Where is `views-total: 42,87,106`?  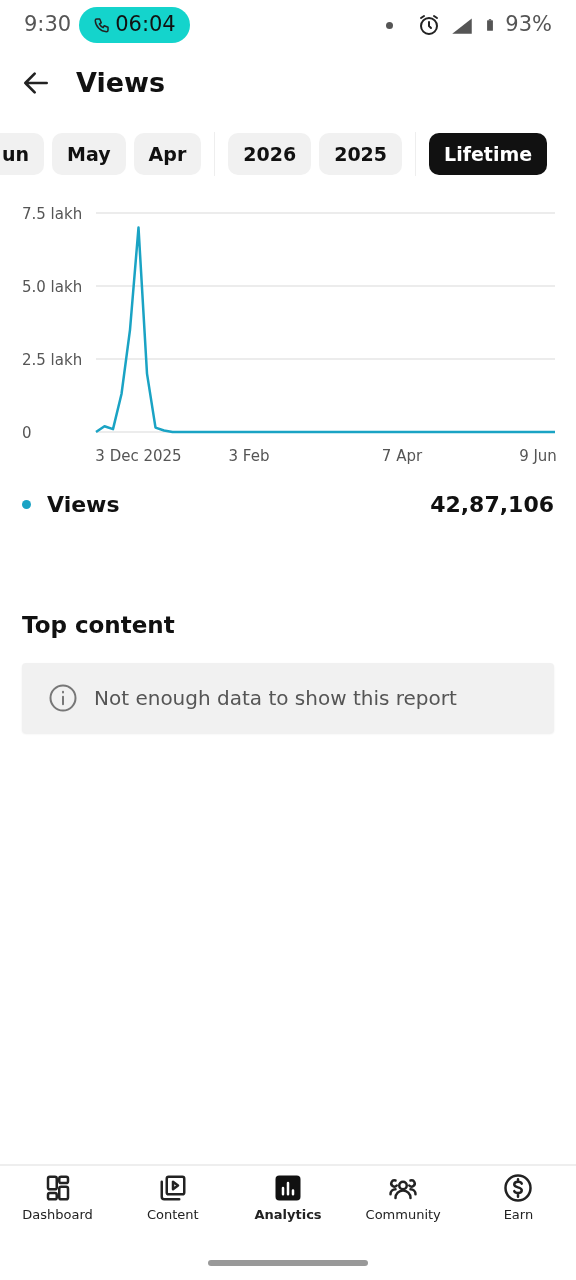
views-total: 42,87,106 is located at coordinates (492, 504).